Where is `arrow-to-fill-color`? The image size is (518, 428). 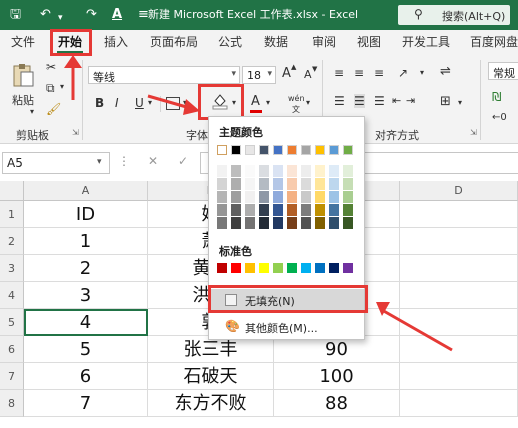
arrow-to-fill-color is located at coordinates (169, 102).